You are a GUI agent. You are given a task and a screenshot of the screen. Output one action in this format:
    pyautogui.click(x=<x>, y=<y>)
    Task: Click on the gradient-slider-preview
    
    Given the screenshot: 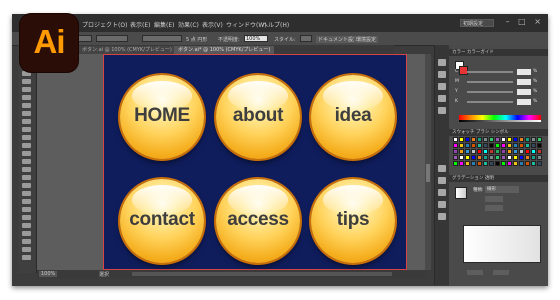 What is the action you would take?
    pyautogui.click(x=502, y=244)
    